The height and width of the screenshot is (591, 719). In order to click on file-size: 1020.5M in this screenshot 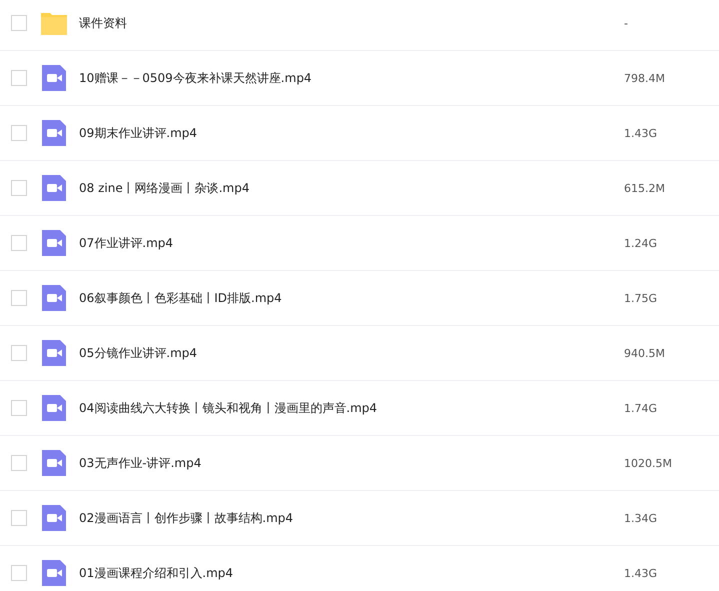, I will do `click(648, 463)`.